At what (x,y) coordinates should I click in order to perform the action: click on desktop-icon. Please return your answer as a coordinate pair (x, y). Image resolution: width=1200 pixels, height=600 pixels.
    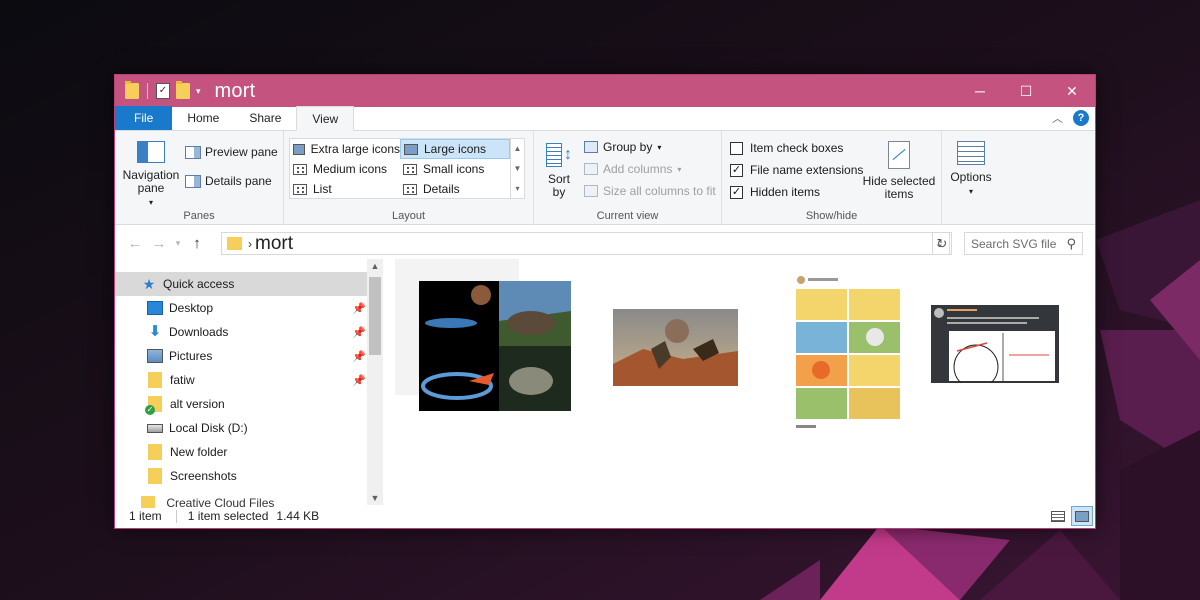
    Looking at the image, I should click on (155, 308).